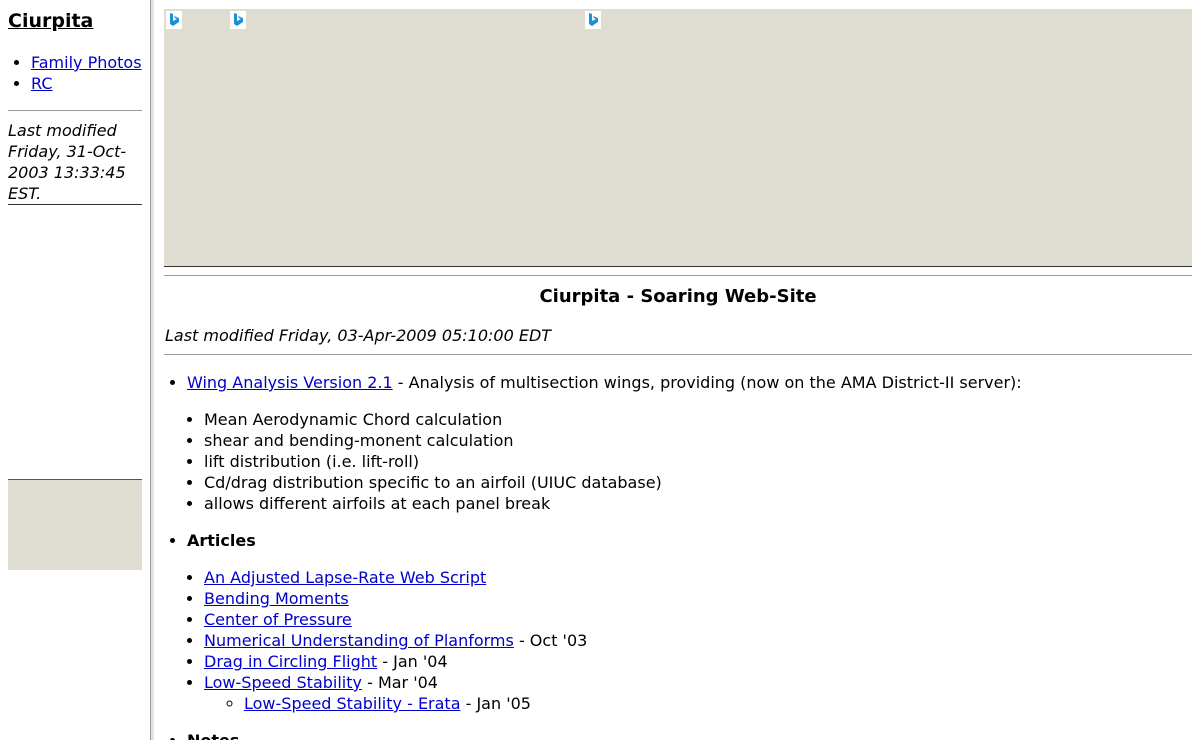 The image size is (1200, 740). I want to click on frame-resize-divider, so click(152, 370).